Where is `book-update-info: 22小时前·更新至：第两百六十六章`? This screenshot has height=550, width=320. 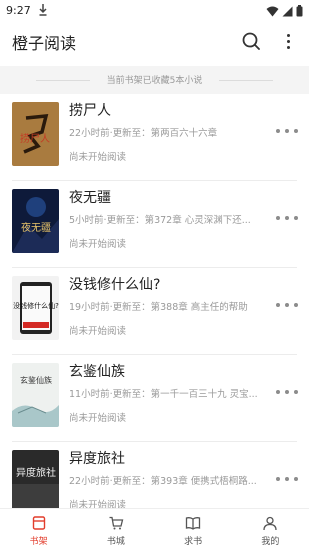 book-update-info: 22小时前·更新至：第两百六十六章 is located at coordinates (143, 133).